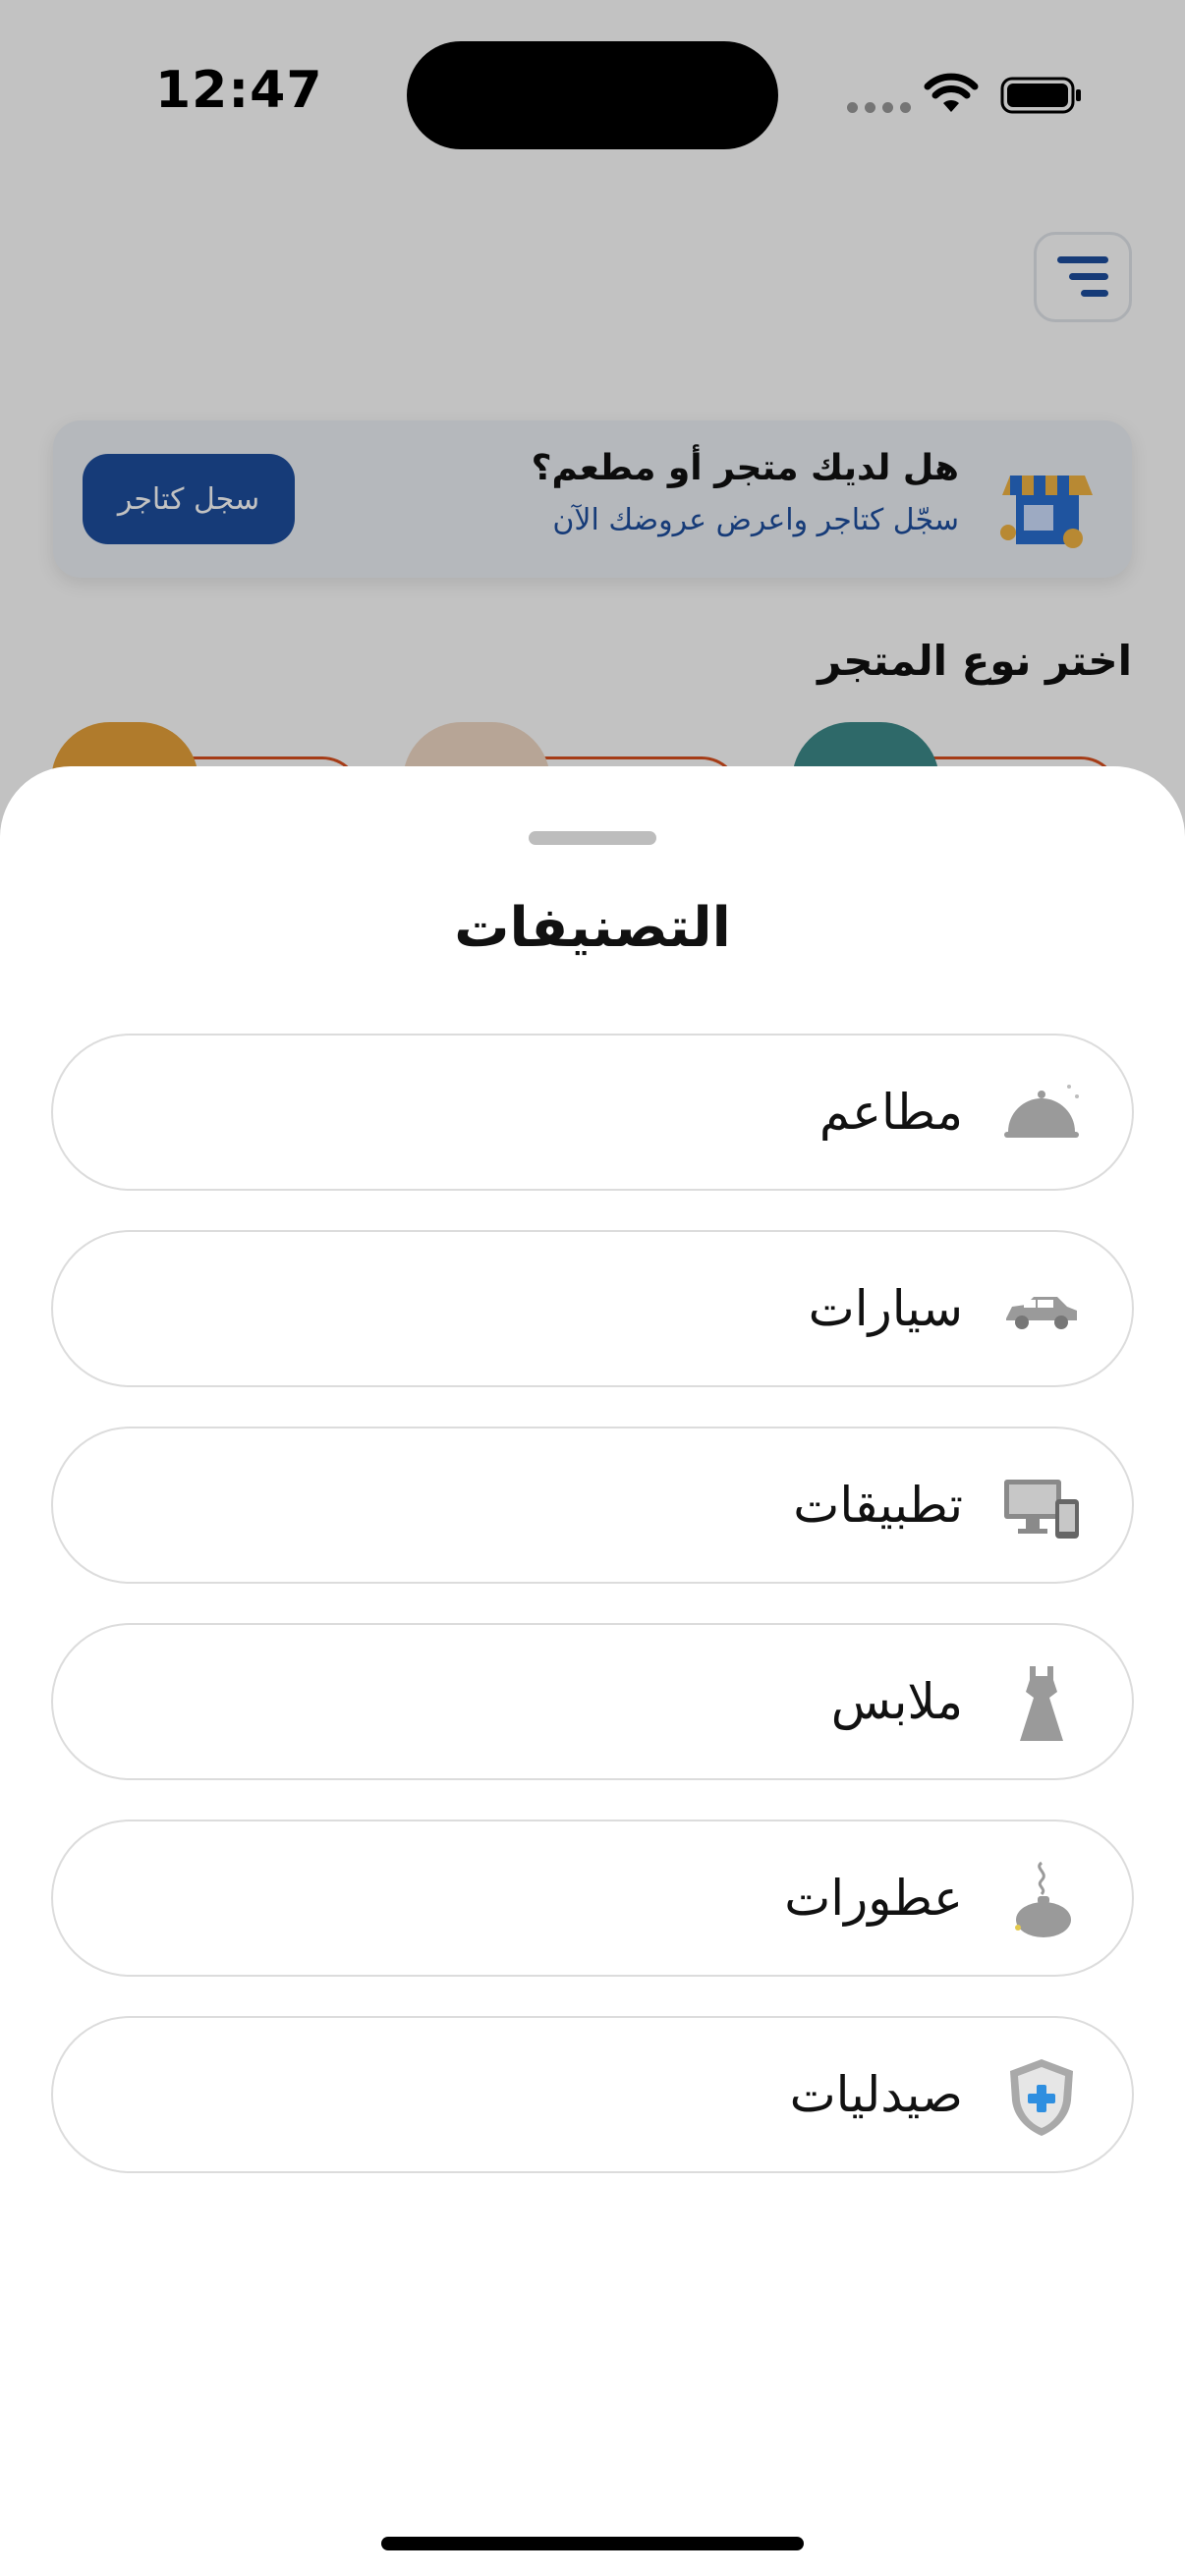 This screenshot has width=1185, height=2576. I want to click on category-label: سيارات, so click(886, 1308).